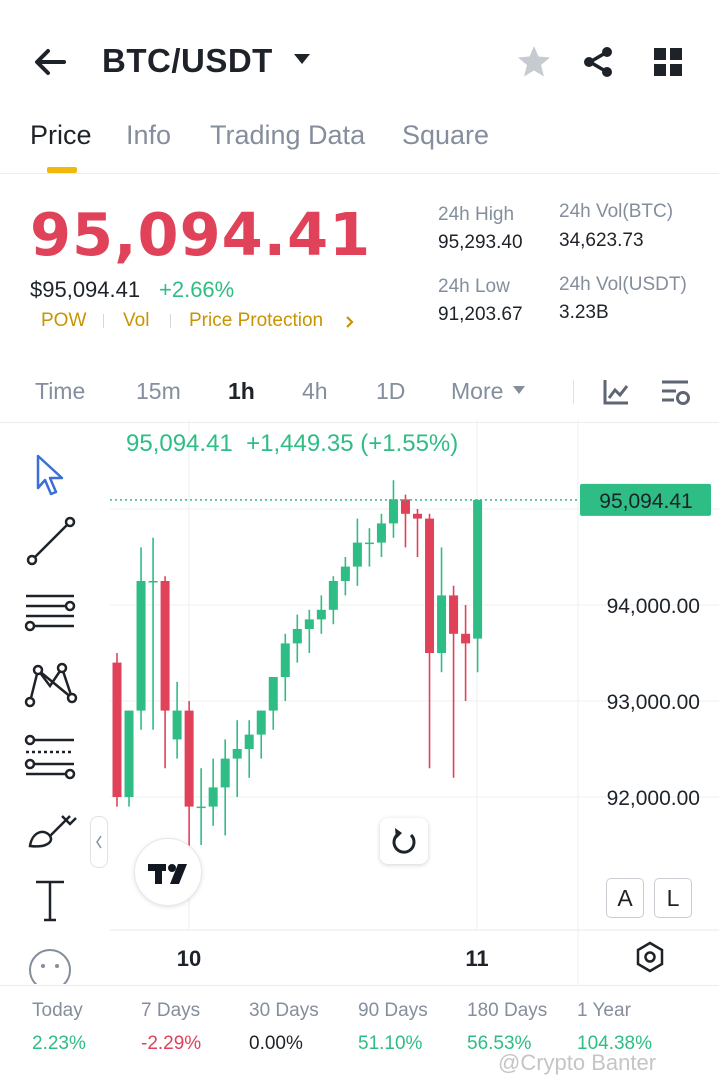  What do you see at coordinates (393, 1010) in the screenshot?
I see `perf-label-90d: 90 Days` at bounding box center [393, 1010].